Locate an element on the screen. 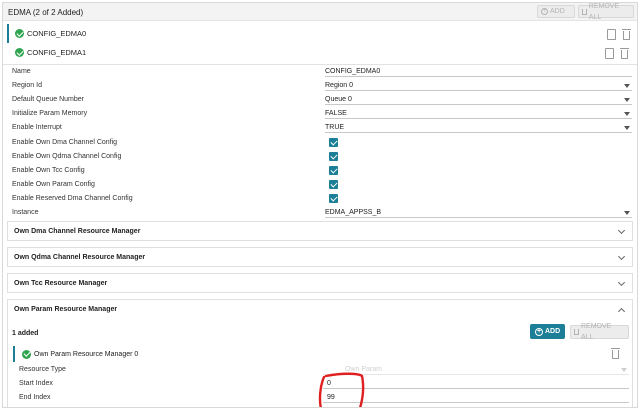 This screenshot has width=640, height=410. own-dma-channel-config-checkbox is located at coordinates (333, 142).